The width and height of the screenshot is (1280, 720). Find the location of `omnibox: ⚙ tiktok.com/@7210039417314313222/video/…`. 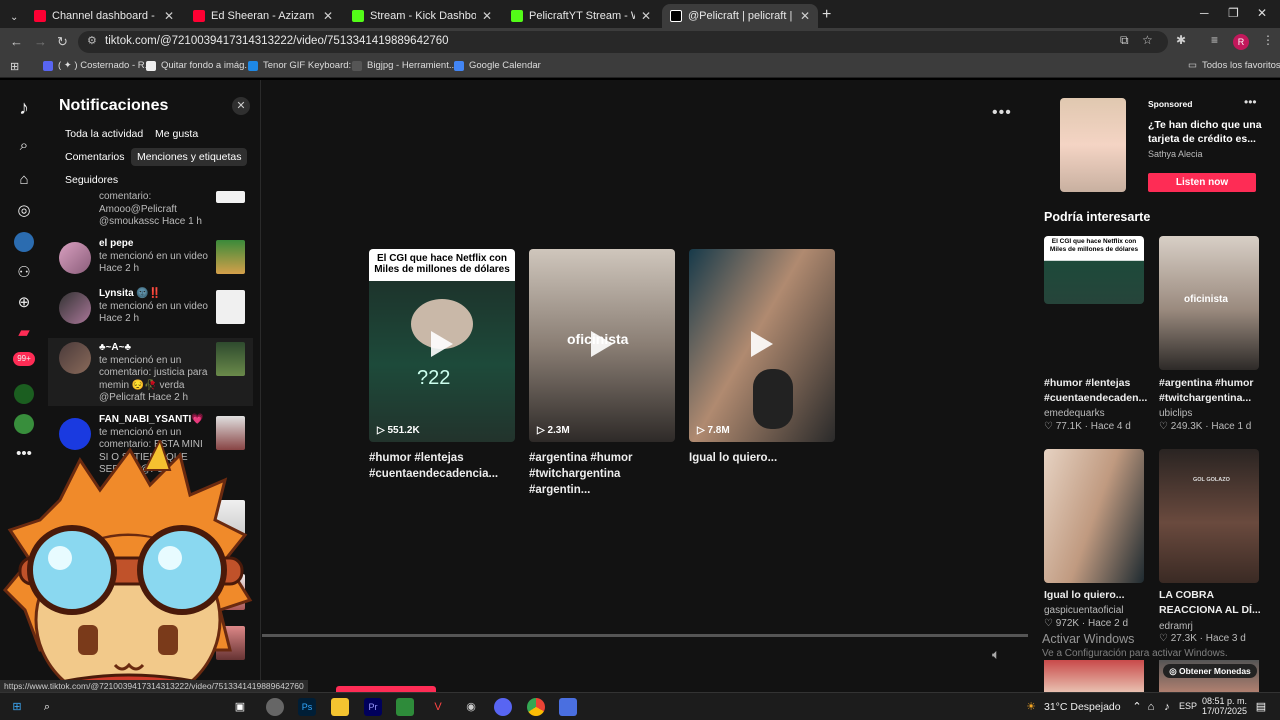

omnibox: ⚙ tiktok.com/@7210039417314313222/video/… is located at coordinates (623, 42).